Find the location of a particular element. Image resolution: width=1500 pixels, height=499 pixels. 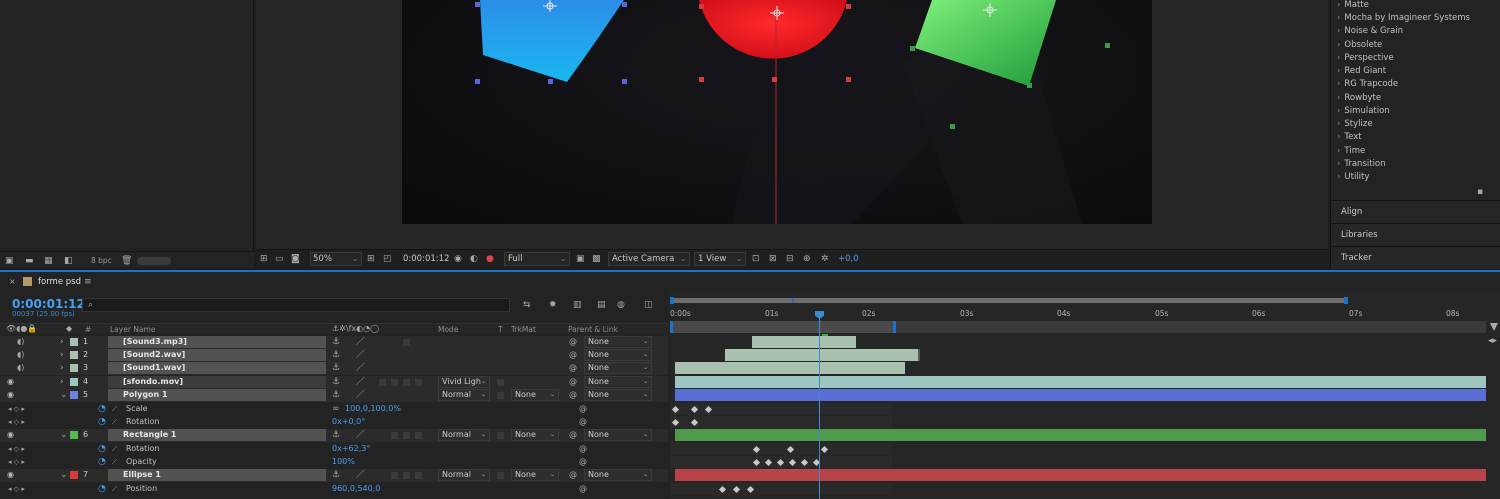

fx-category-obsolete: › Obsolete is located at coordinates (1359, 45).